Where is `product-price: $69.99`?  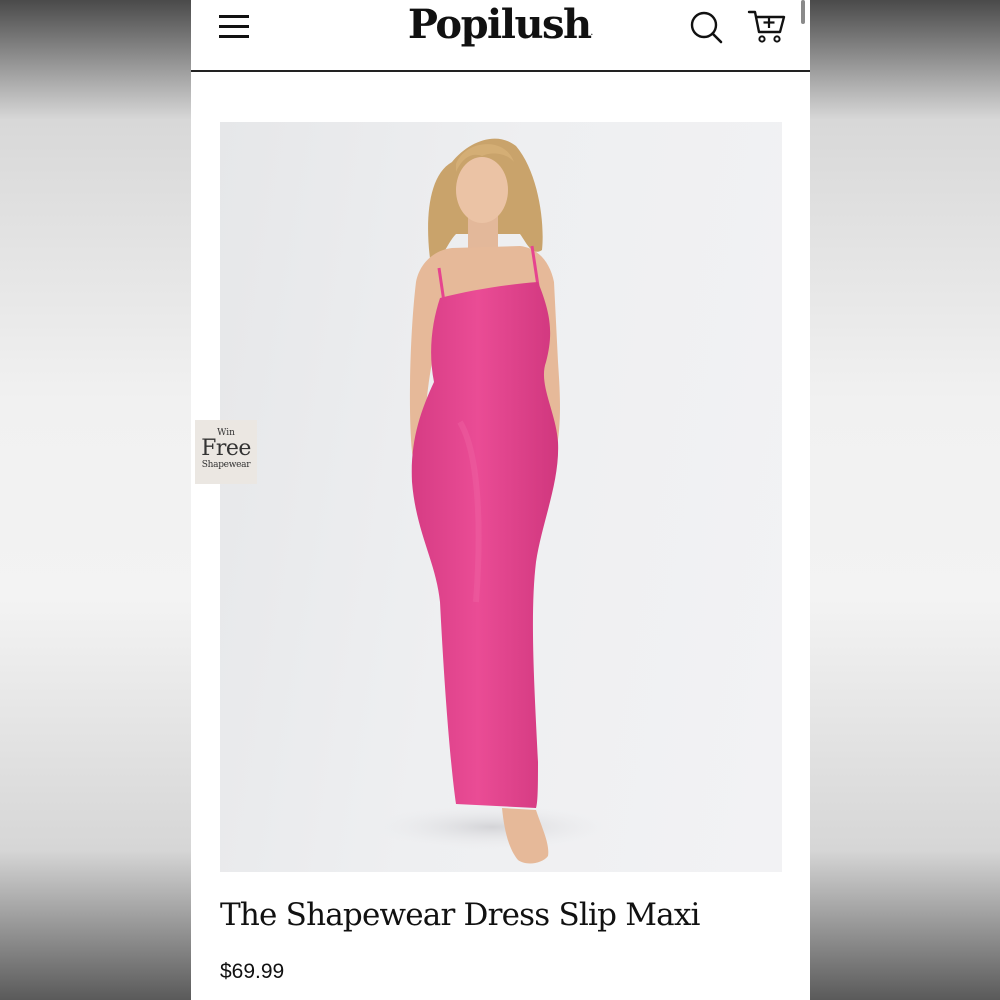 product-price: $69.99 is located at coordinates (252, 971).